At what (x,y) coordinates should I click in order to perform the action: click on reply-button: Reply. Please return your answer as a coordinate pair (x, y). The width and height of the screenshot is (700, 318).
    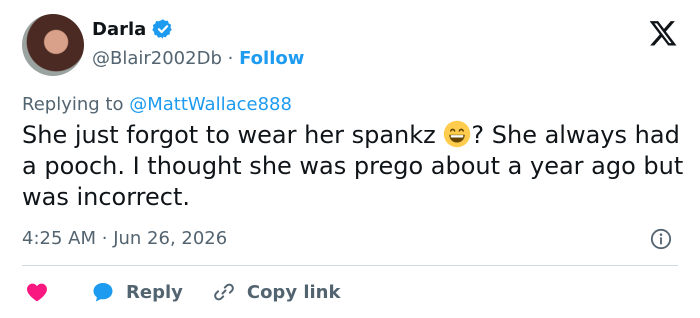
    Looking at the image, I should click on (136, 292).